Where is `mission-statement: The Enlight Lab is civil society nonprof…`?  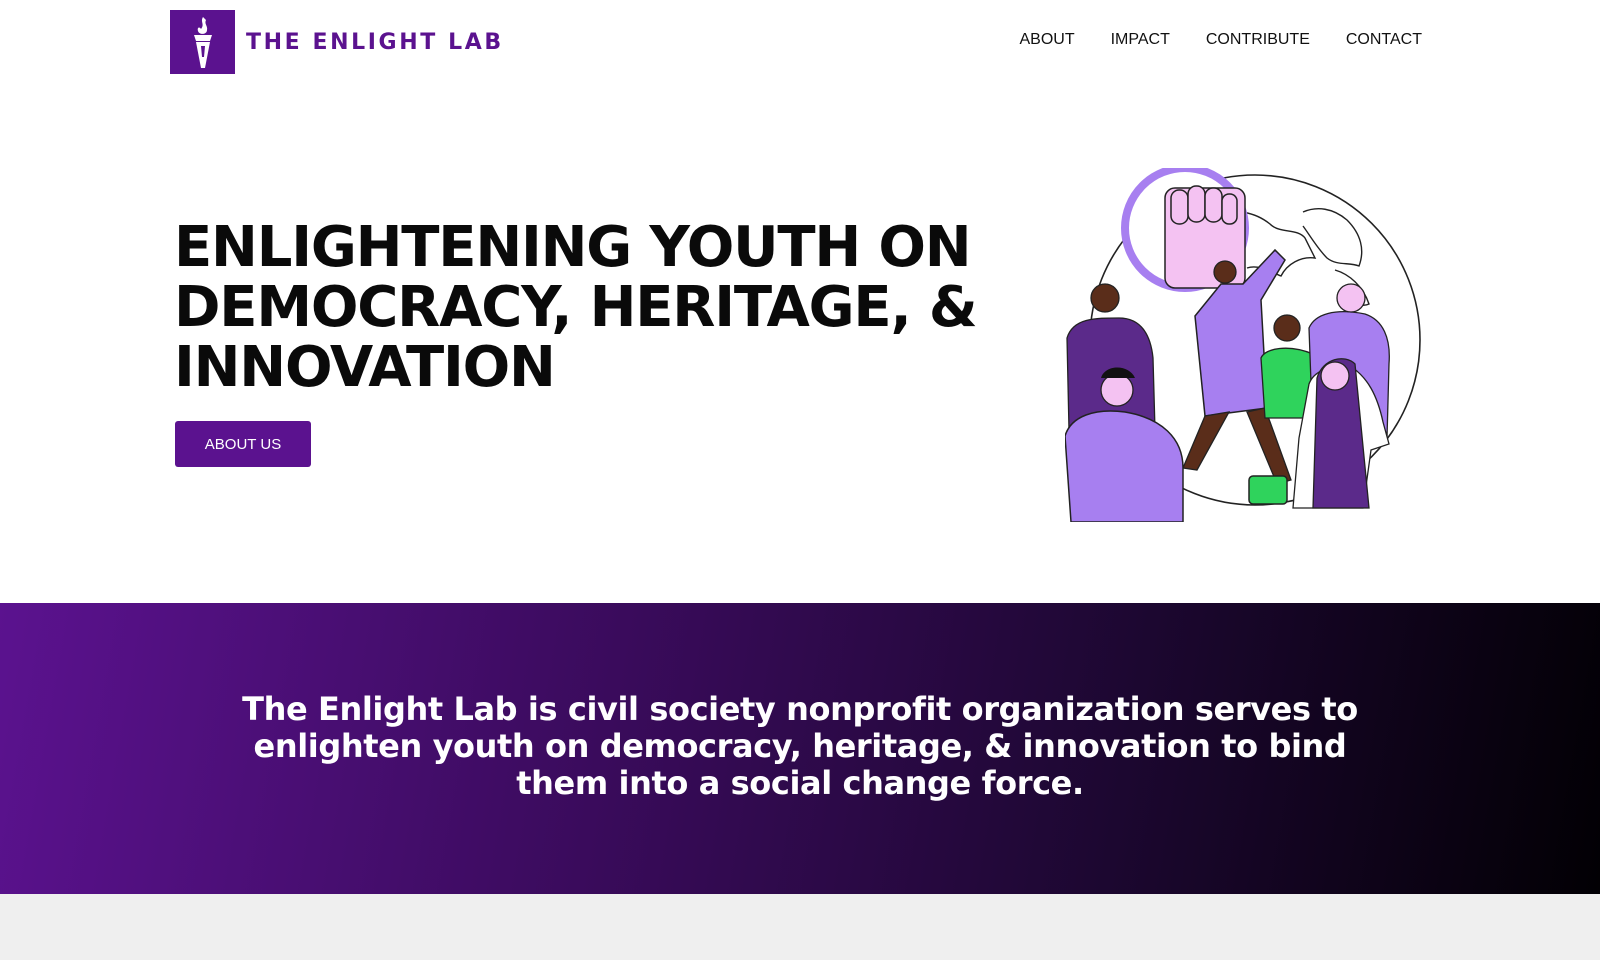
mission-statement: The Enlight Lab is civil society nonprof… is located at coordinates (800, 746).